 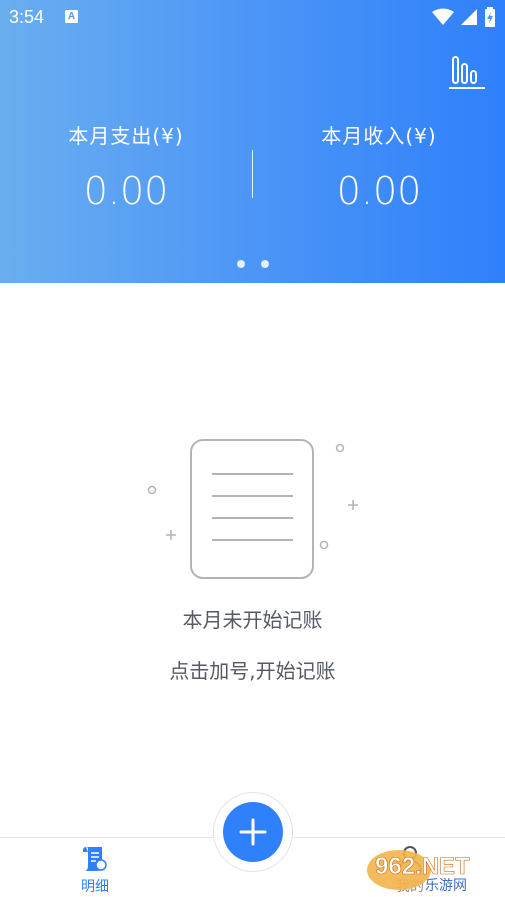 What do you see at coordinates (252, 620) in the screenshot?
I see `empty-state-title: 本月未开始记账` at bounding box center [252, 620].